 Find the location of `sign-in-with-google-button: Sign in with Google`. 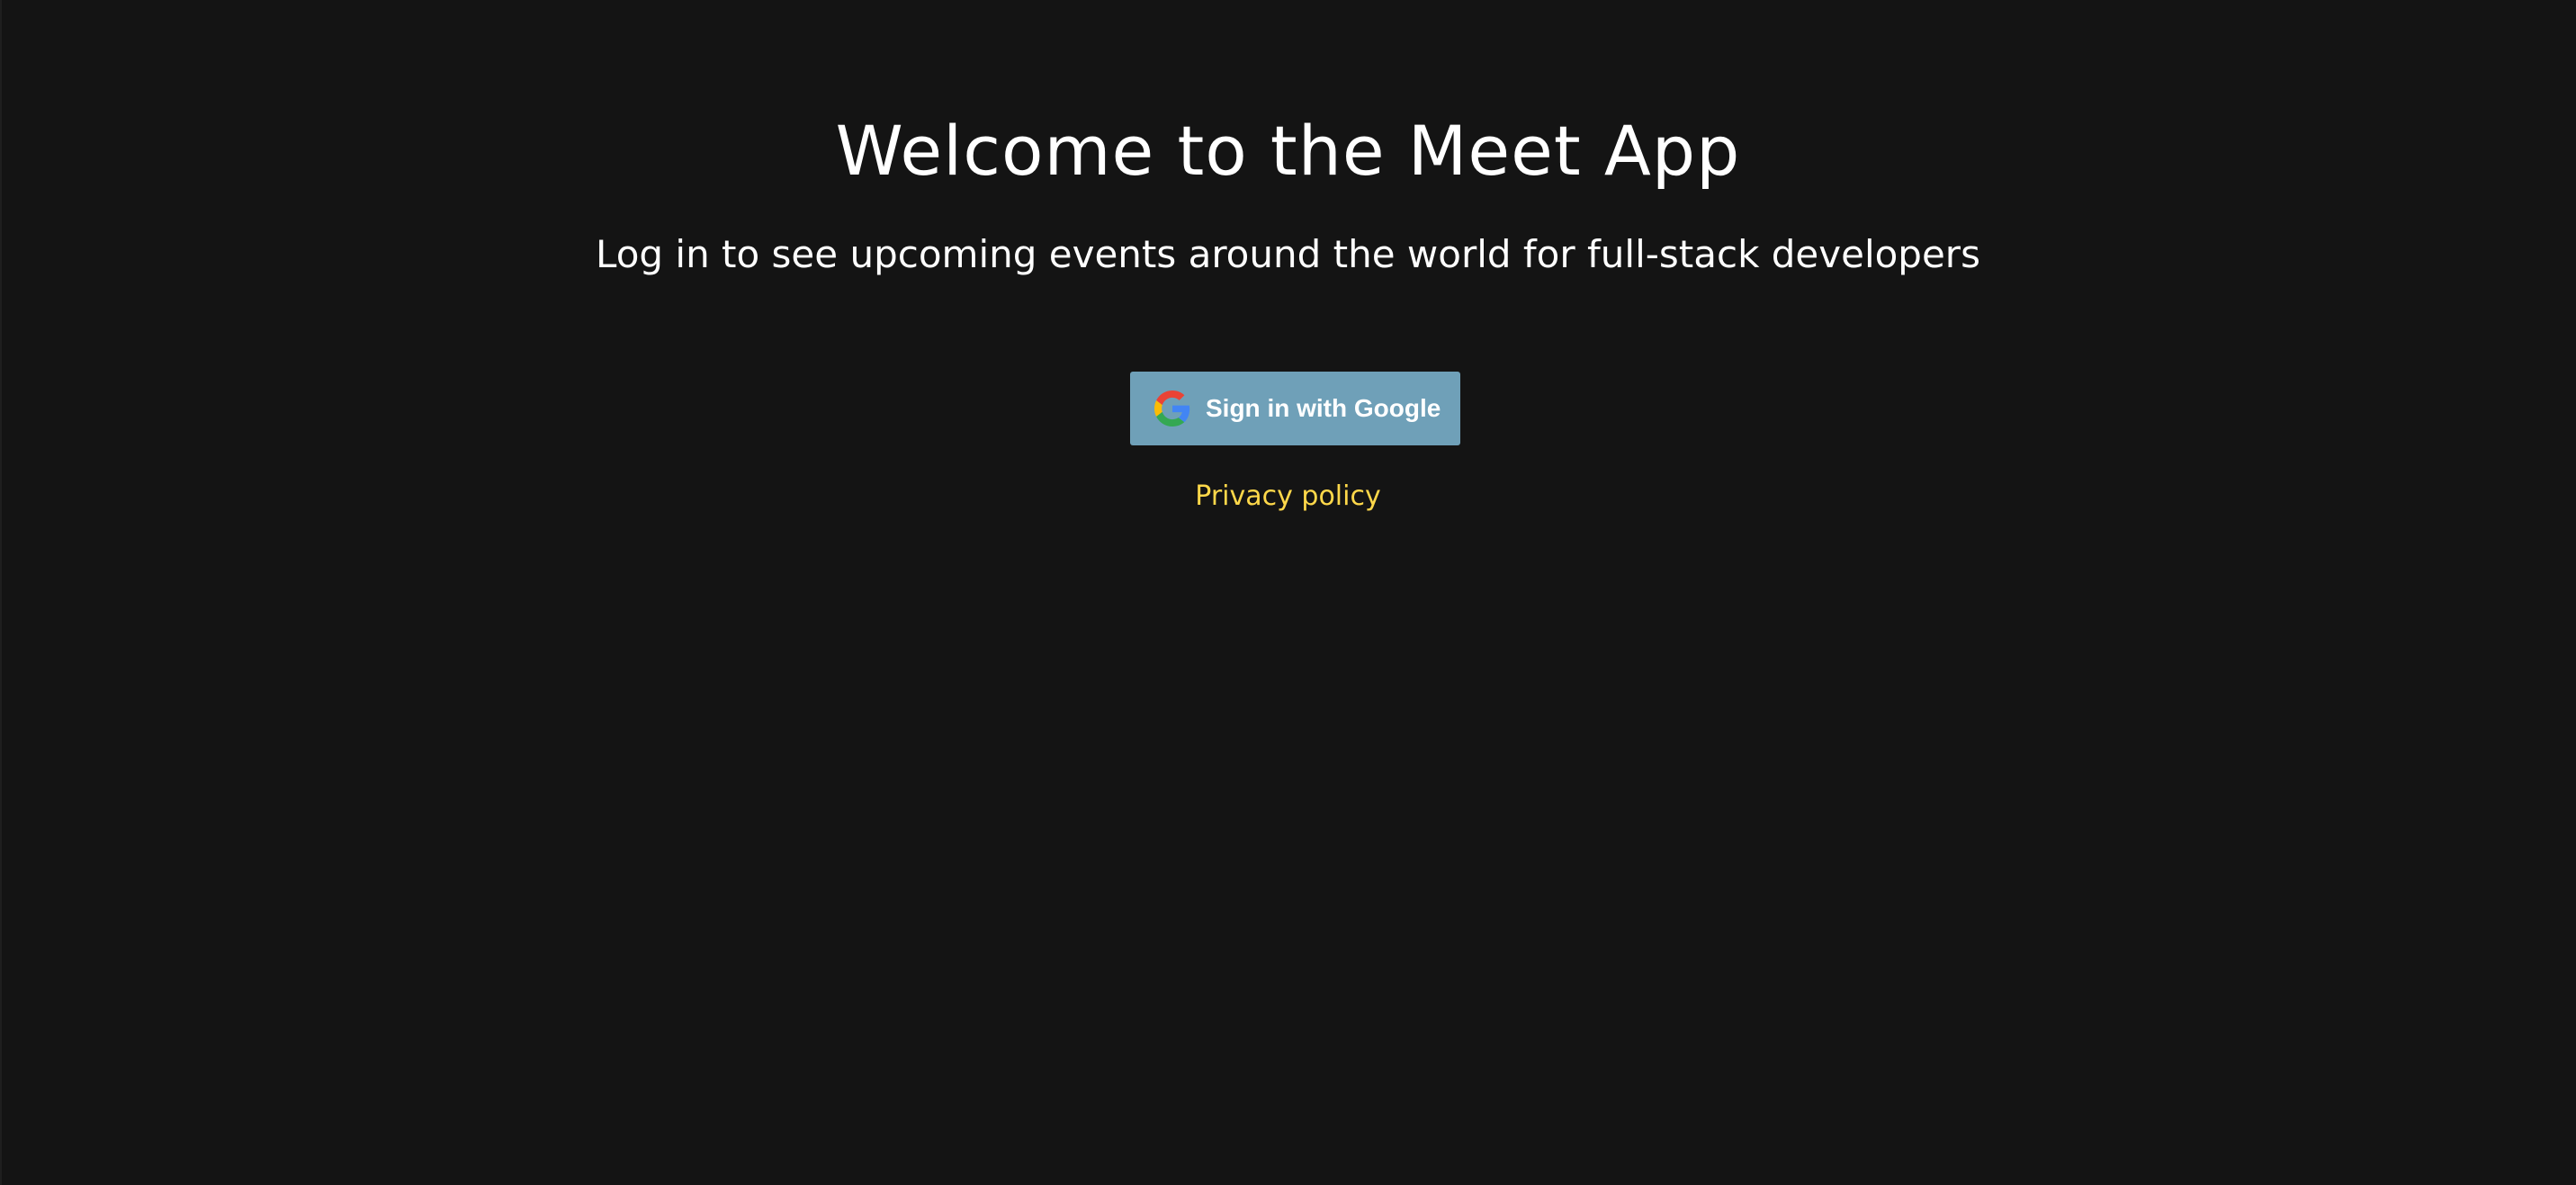

sign-in-with-google-button: Sign in with Google is located at coordinates (1295, 408).